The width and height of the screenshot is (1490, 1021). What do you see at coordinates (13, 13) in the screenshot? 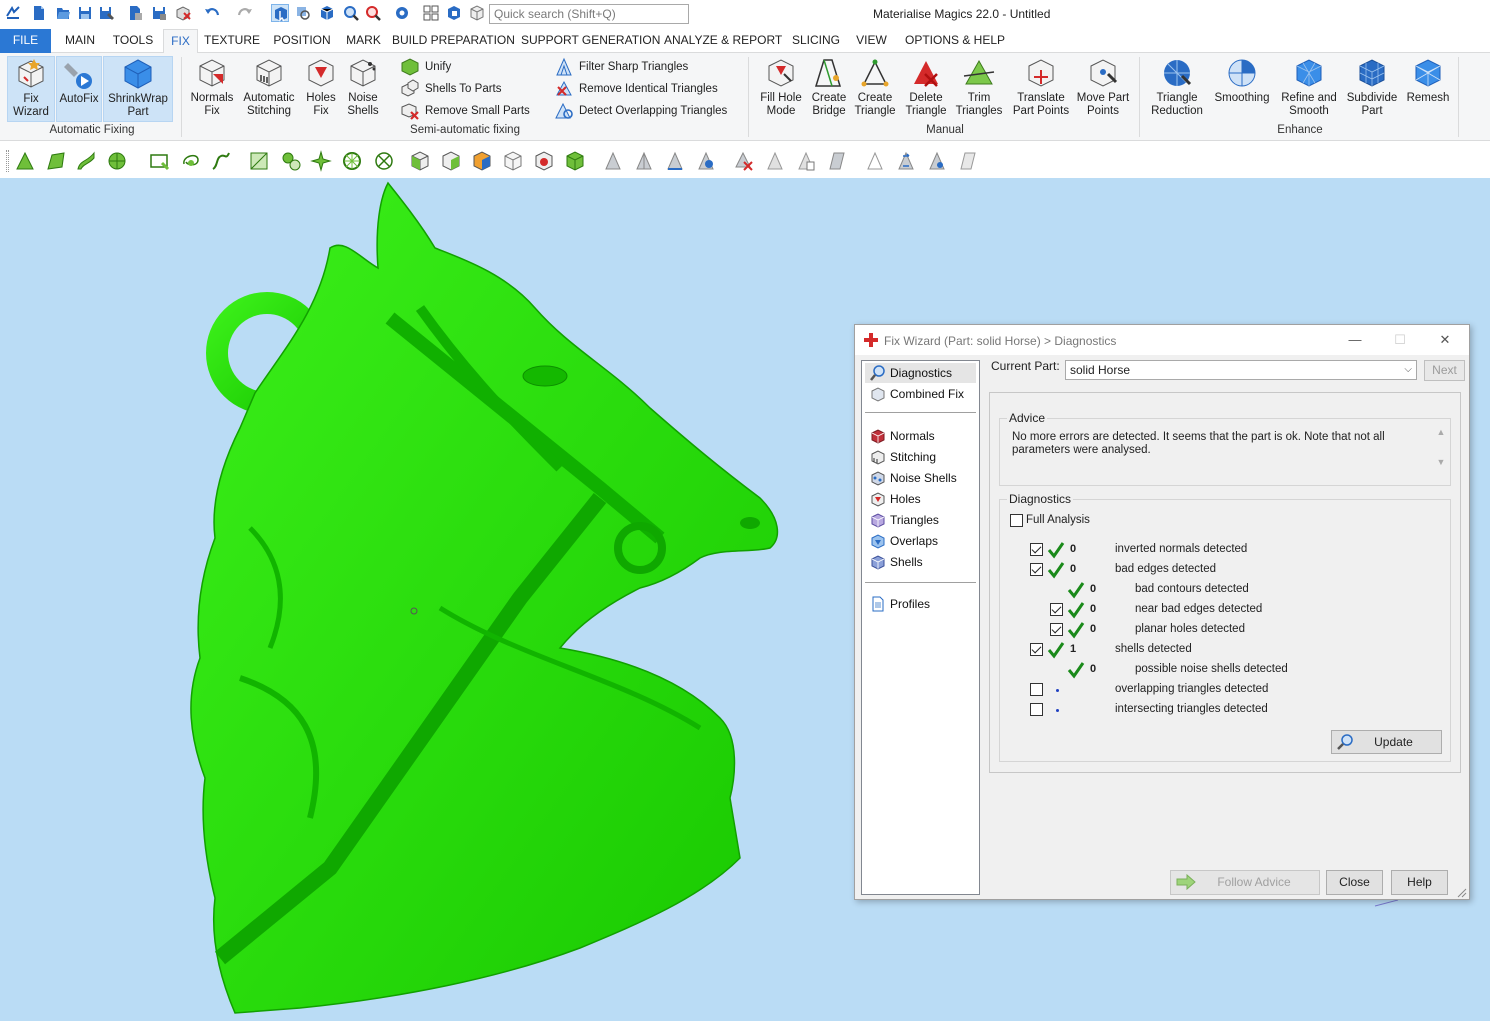
I see `app-logo-icon` at bounding box center [13, 13].